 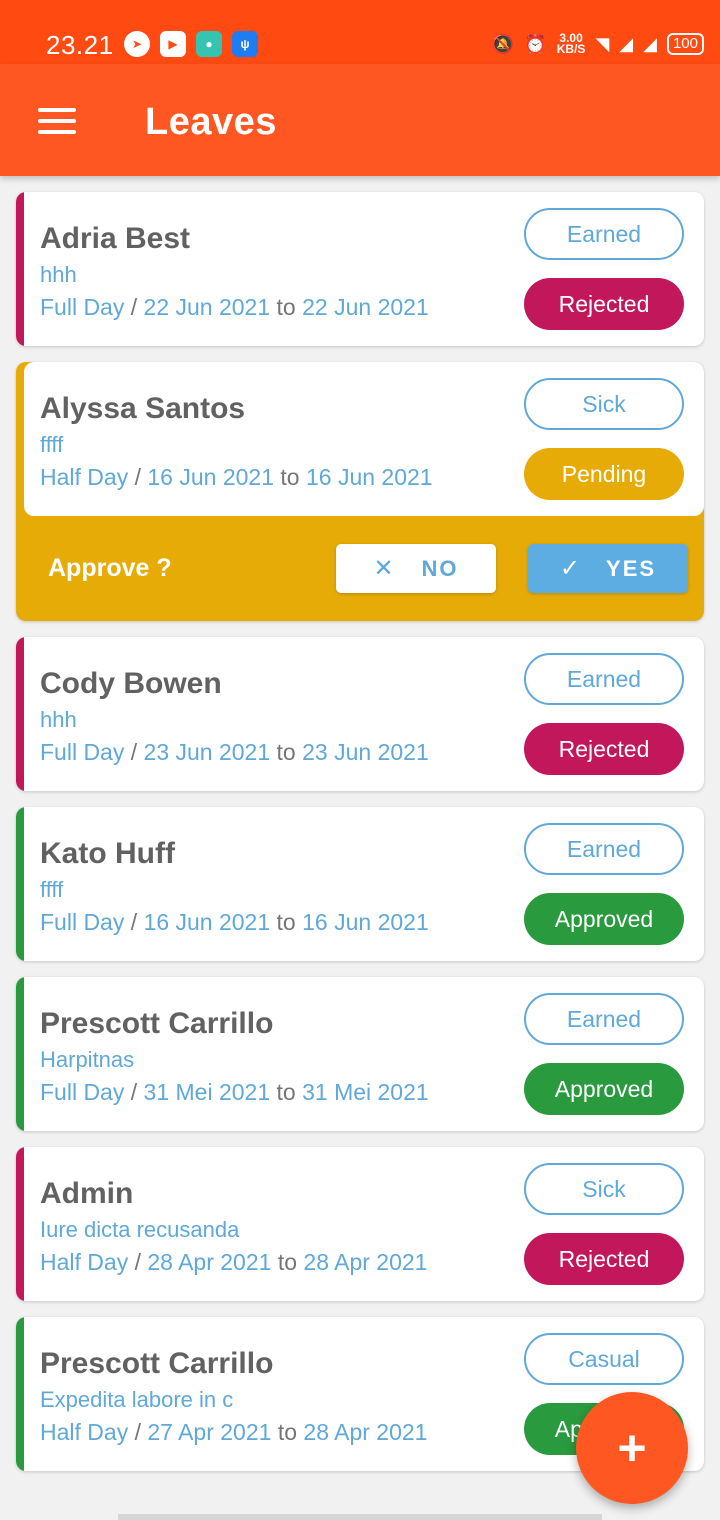 What do you see at coordinates (604, 474) in the screenshot?
I see `status-badge: Pending` at bounding box center [604, 474].